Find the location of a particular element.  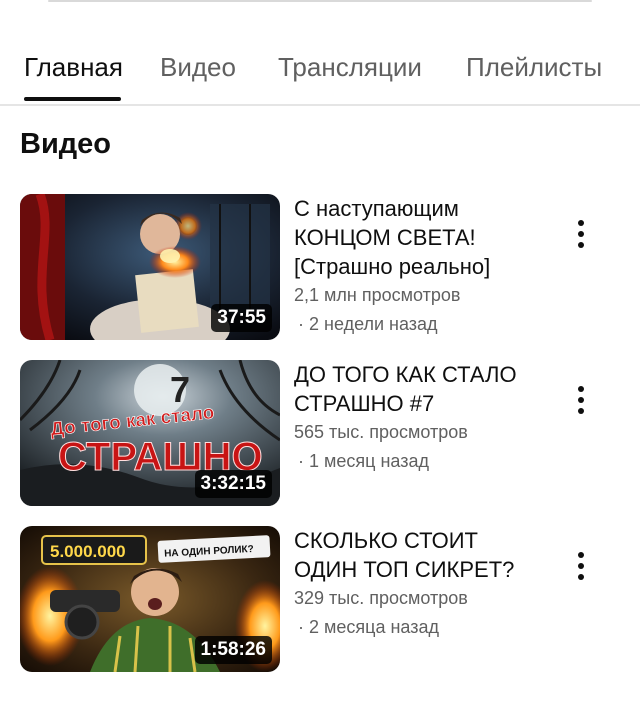

video-title-line: [Страшно реально] is located at coordinates (392, 266).